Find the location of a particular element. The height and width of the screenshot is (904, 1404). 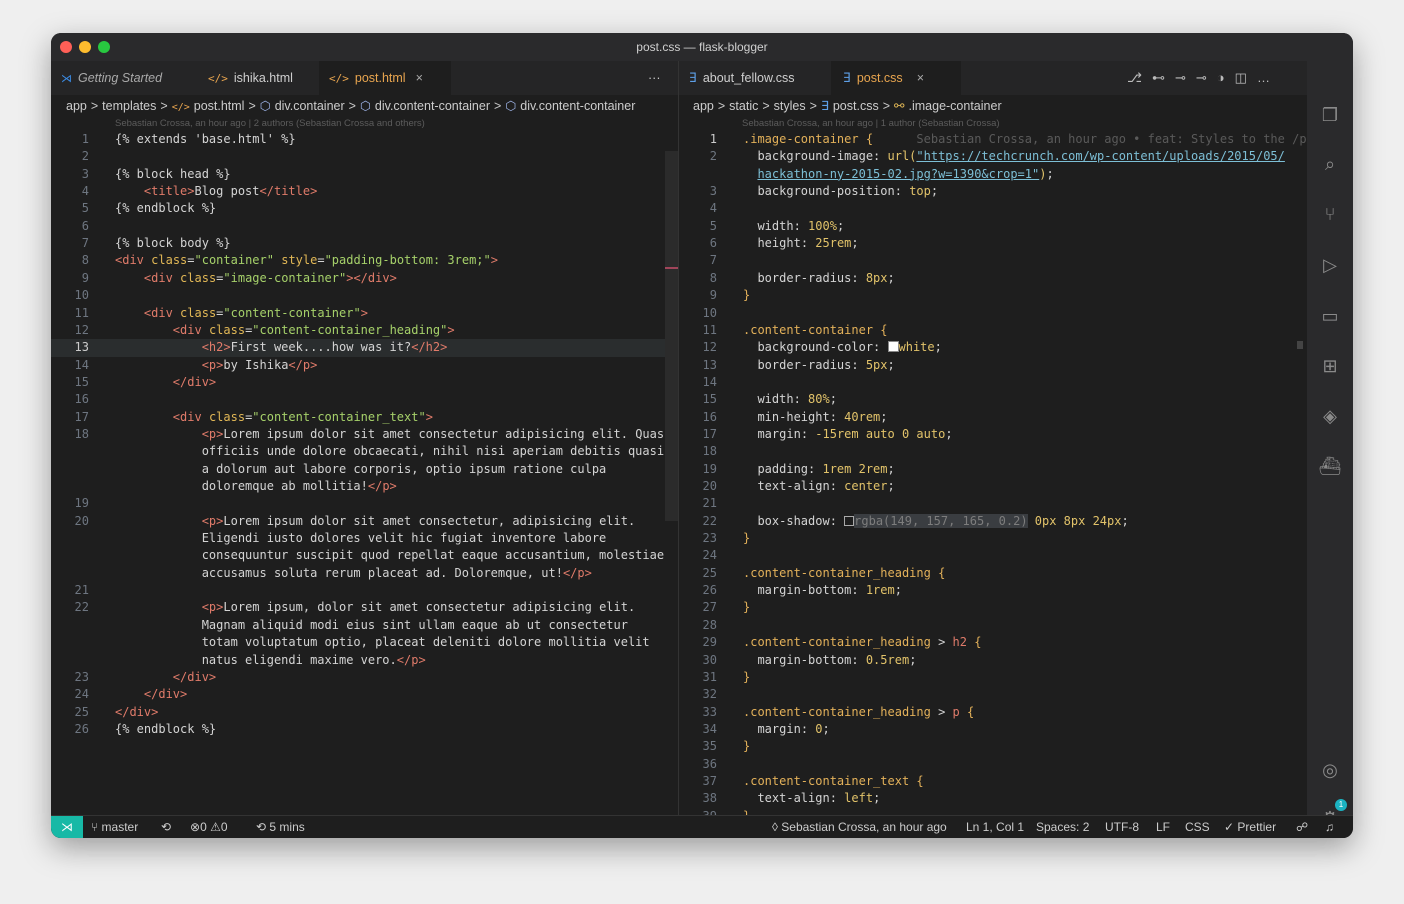

indentation: Spaces: 2 is located at coordinates (1062, 827).